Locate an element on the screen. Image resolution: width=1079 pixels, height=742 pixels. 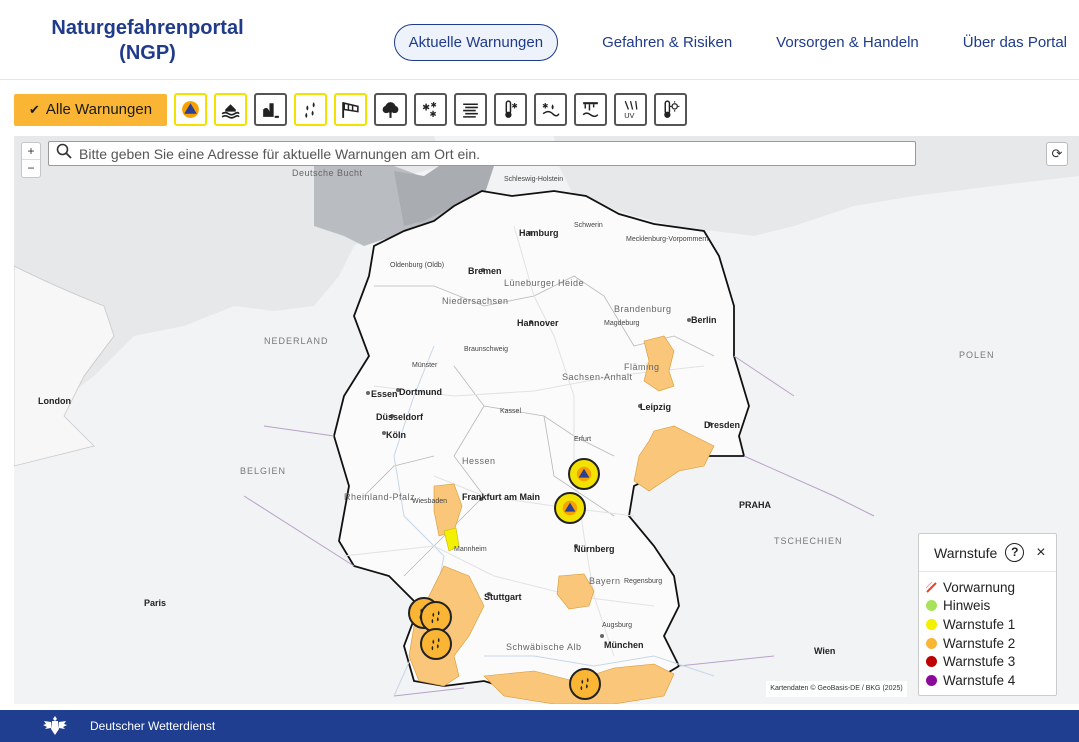
all-warnings-button: ✔ Alle Warnungen is located at coordinates (90, 109).